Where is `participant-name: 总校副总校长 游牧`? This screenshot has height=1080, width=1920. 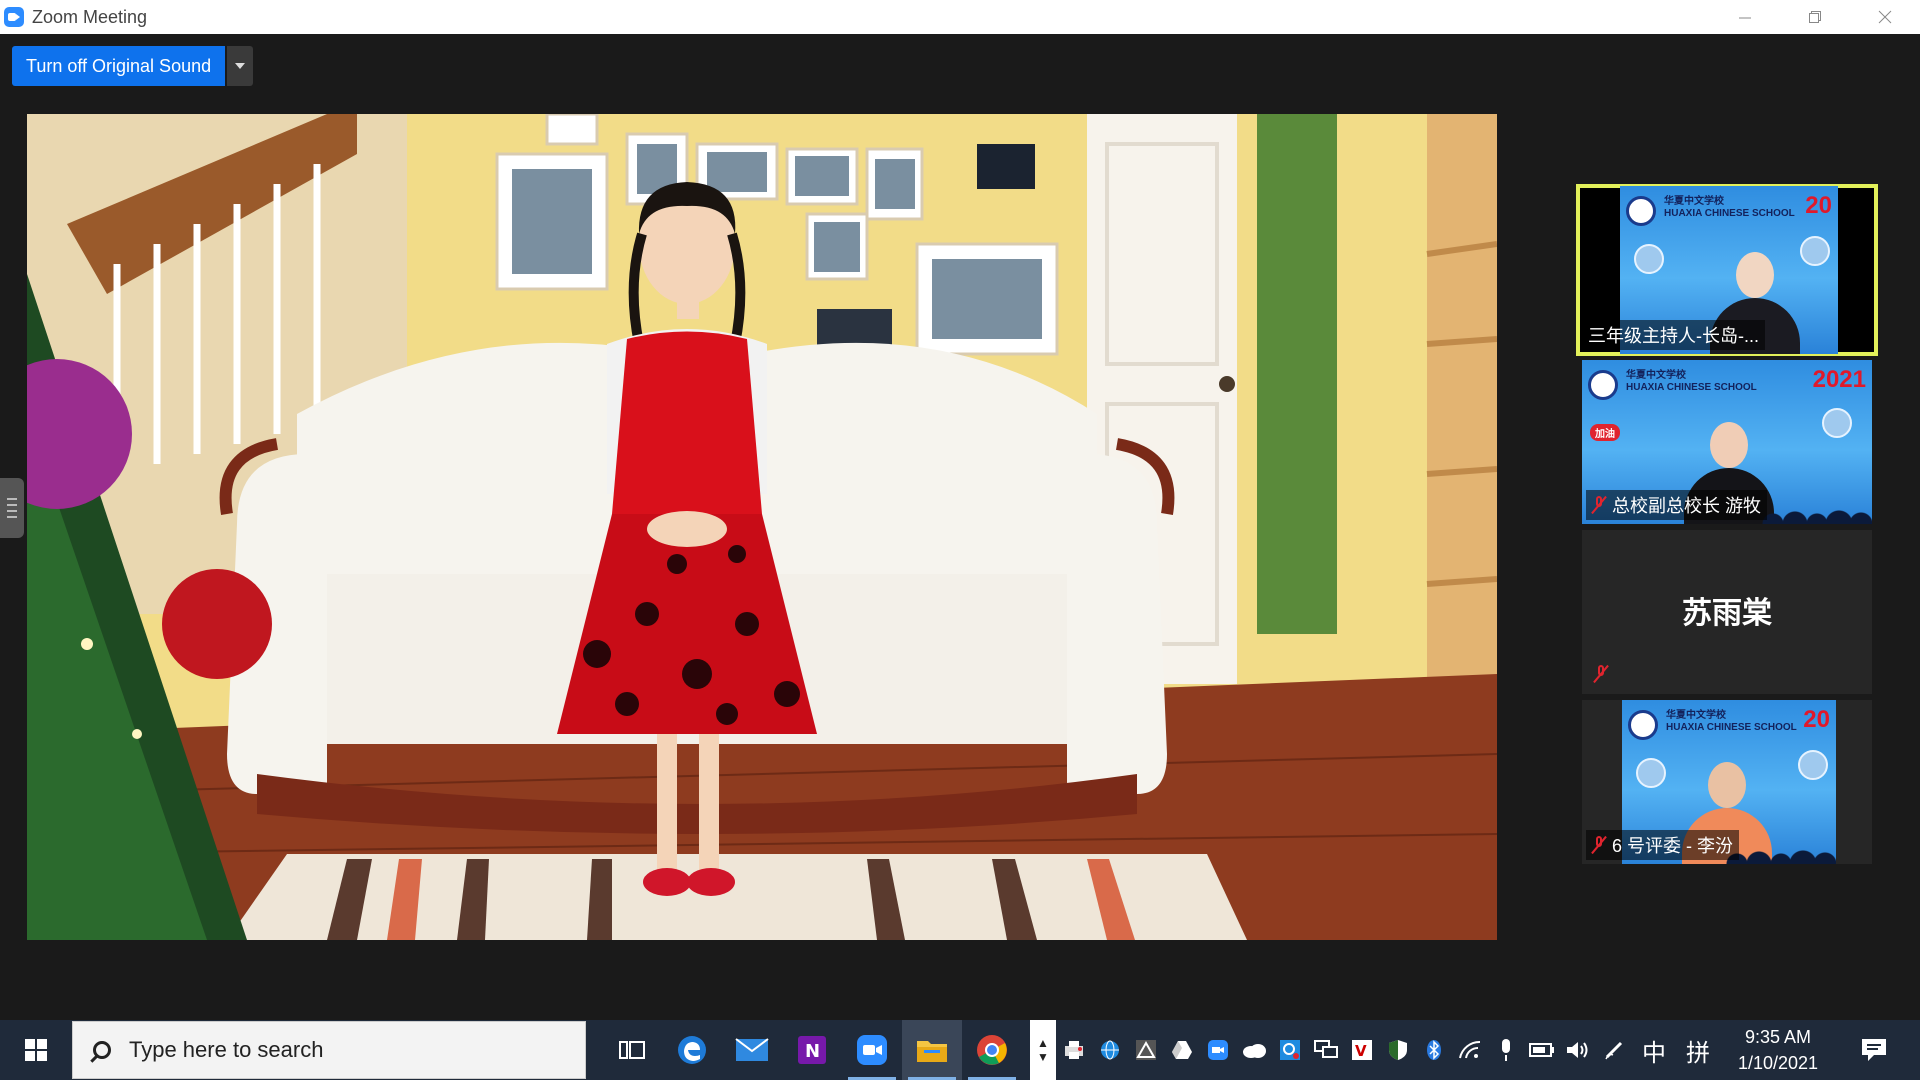
participant-name: 总校副总校长 游牧 is located at coordinates (1687, 506).